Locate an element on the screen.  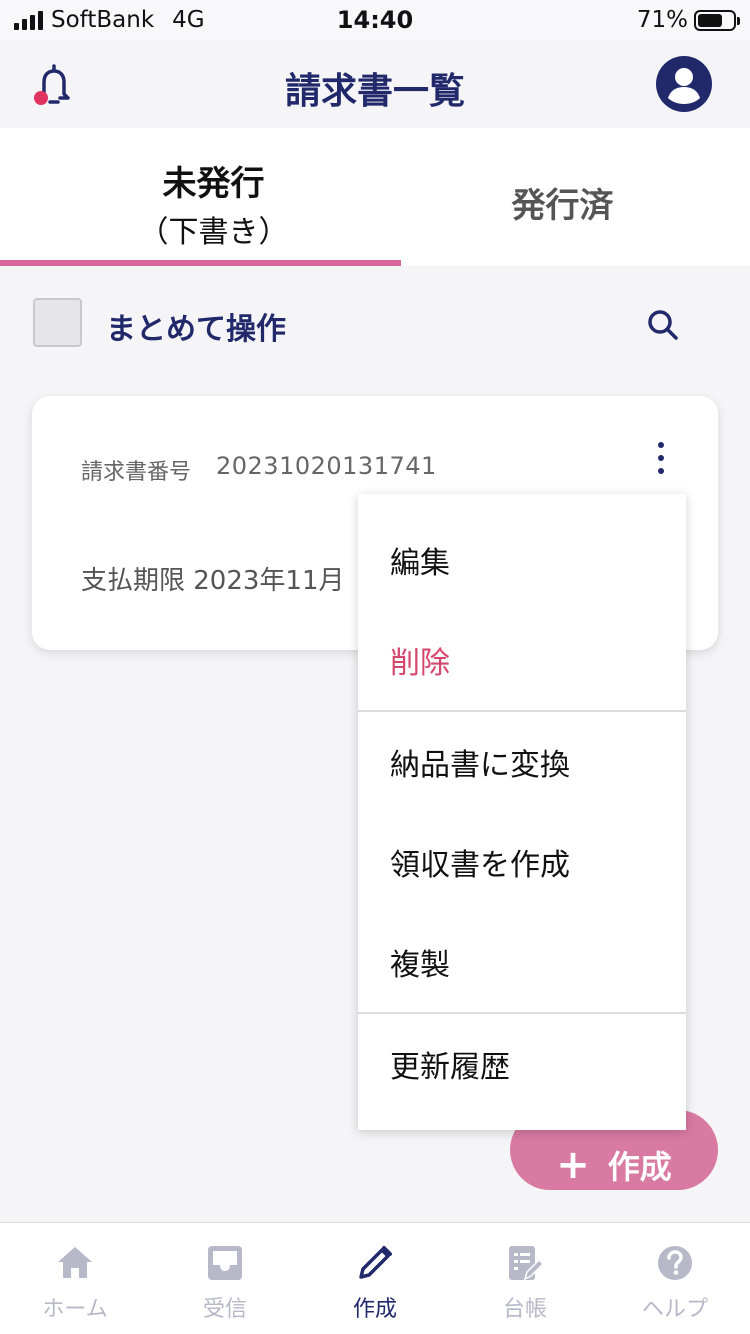
inbox-icon is located at coordinates (225, 1263).